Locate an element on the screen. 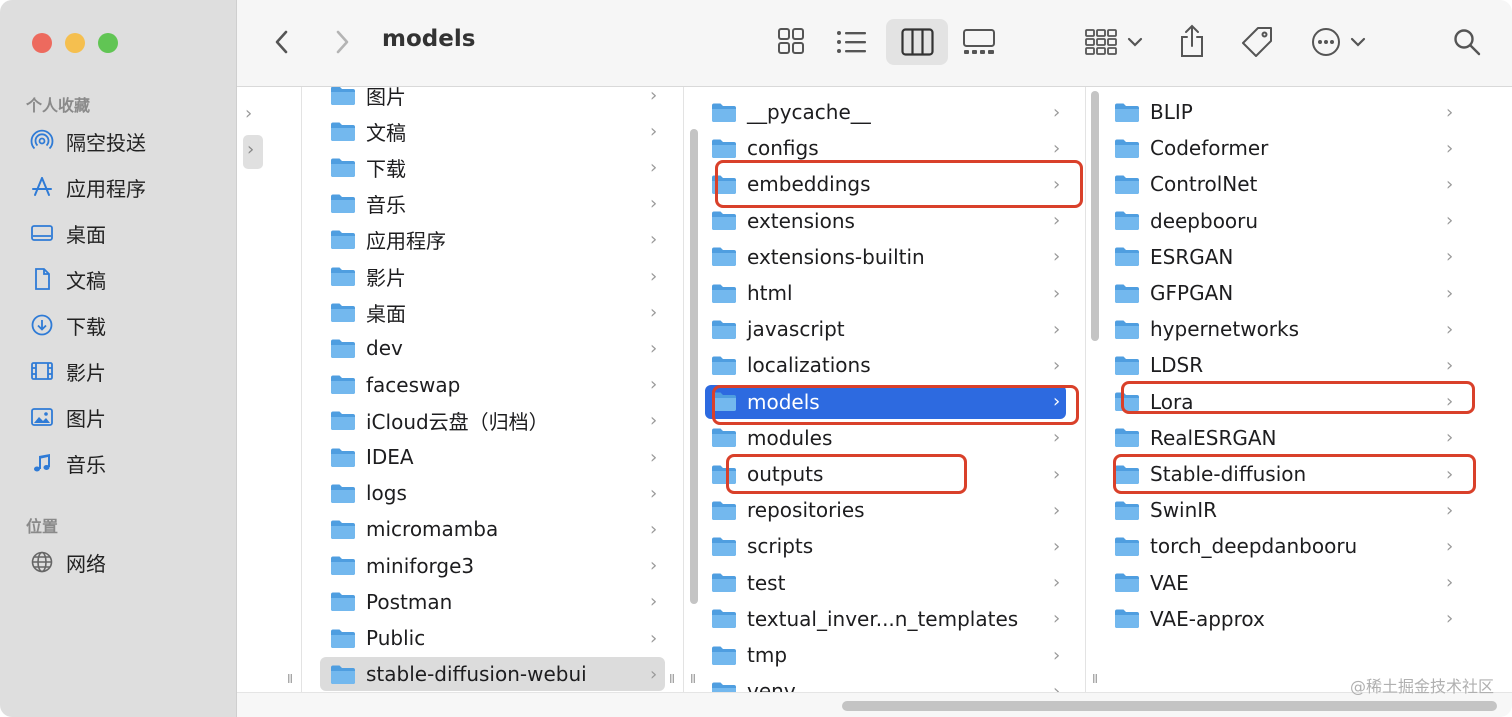 The height and width of the screenshot is (717, 1512). sidebar-item-music: 音乐 is located at coordinates (68, 463).